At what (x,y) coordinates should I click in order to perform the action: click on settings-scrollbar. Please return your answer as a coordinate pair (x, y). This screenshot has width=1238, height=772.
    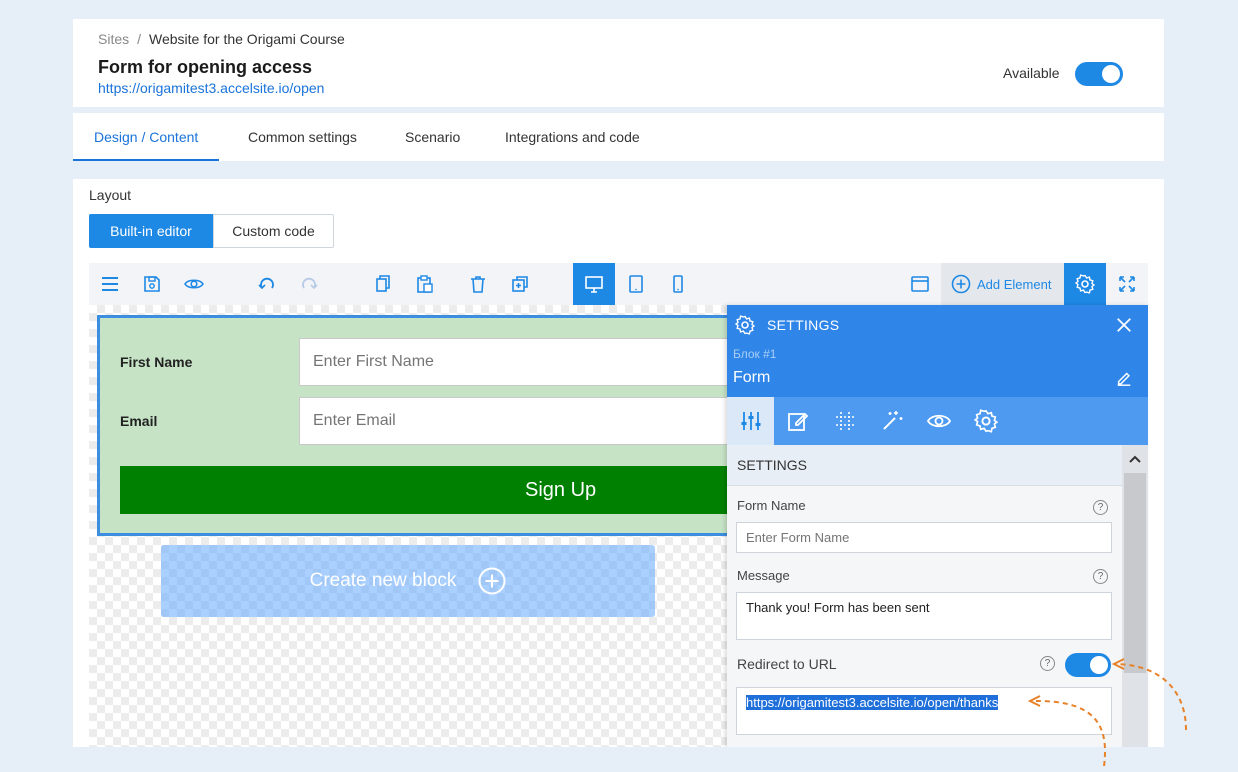
    Looking at the image, I should click on (1135, 596).